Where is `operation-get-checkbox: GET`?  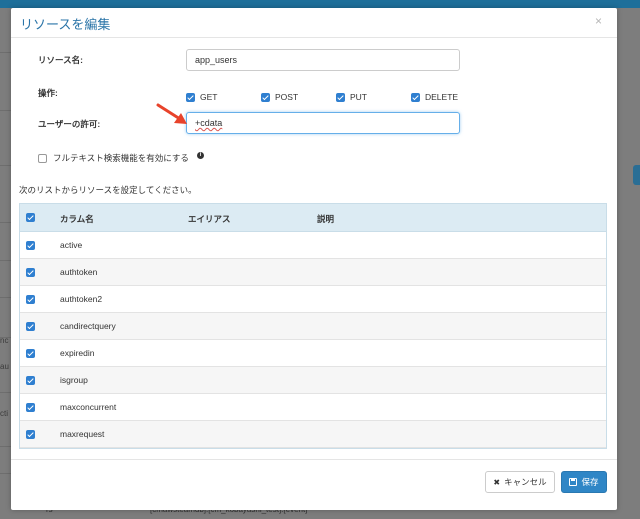 operation-get-checkbox: GET is located at coordinates (201, 97).